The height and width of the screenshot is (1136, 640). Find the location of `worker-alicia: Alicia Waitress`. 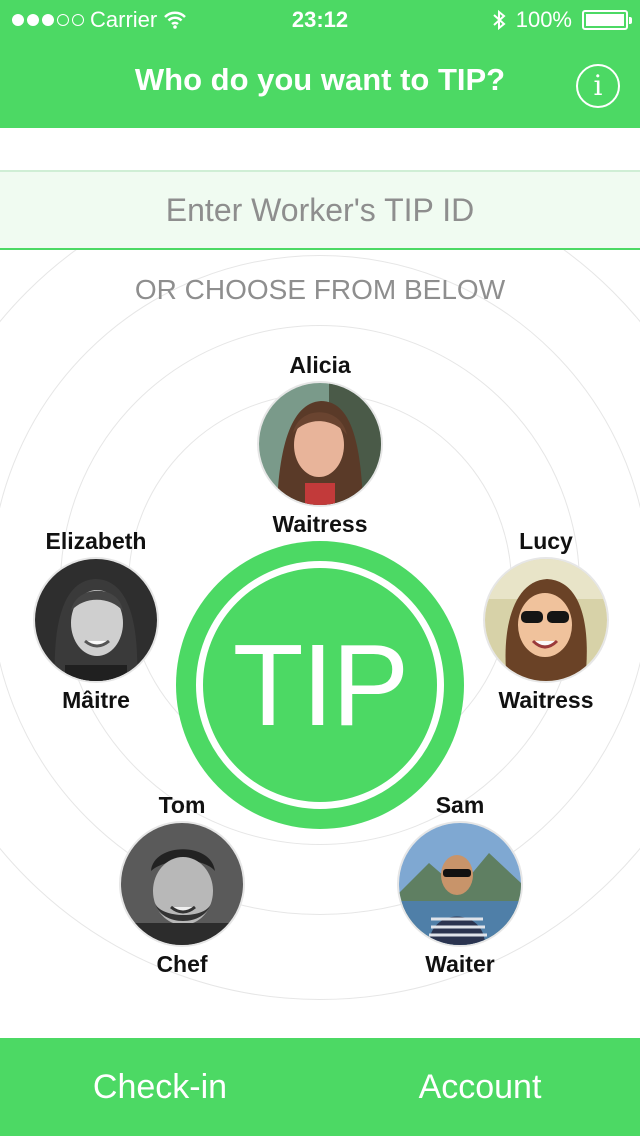

worker-alicia: Alicia Waitress is located at coordinates (320, 445).